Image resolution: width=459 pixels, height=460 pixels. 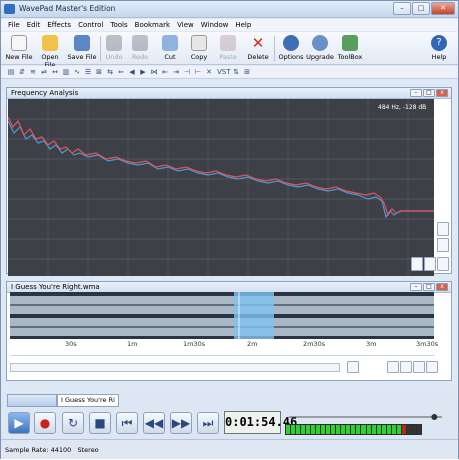 I want to click on file-tabs: I Guess You're Ri, so click(x=63, y=400).